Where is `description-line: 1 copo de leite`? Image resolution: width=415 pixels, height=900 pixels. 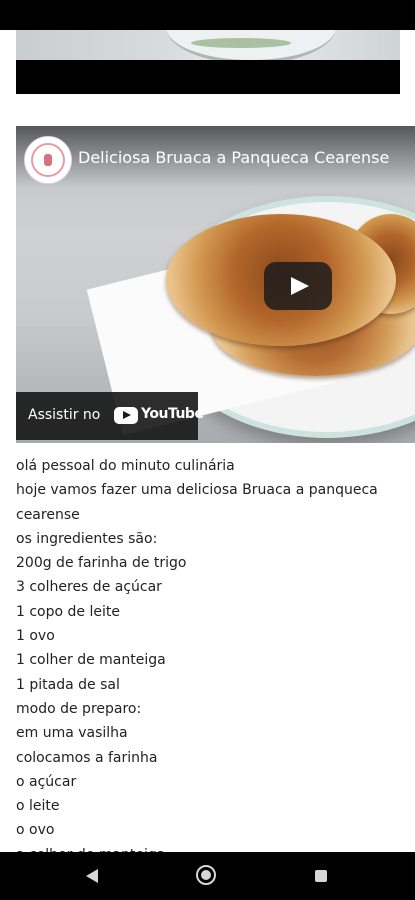
description-line: 1 copo de leite is located at coordinates (68, 611).